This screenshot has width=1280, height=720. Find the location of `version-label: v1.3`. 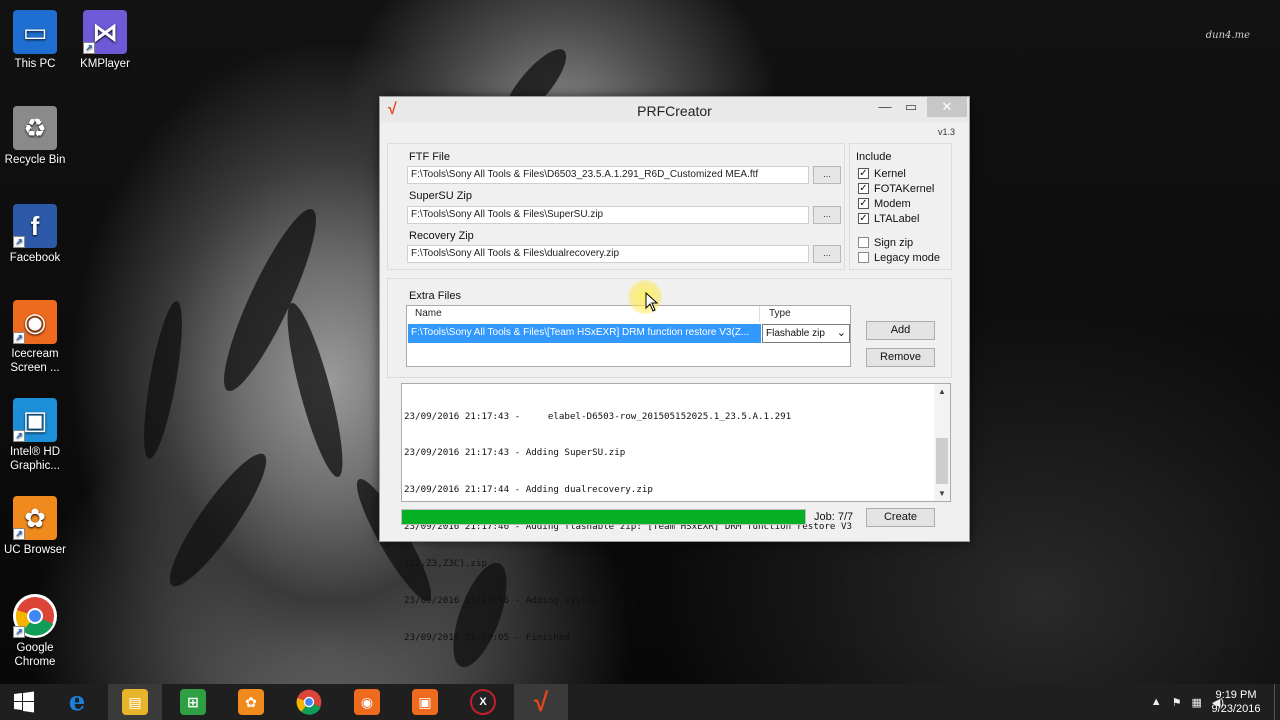

version-label: v1.3 is located at coordinates (946, 132).